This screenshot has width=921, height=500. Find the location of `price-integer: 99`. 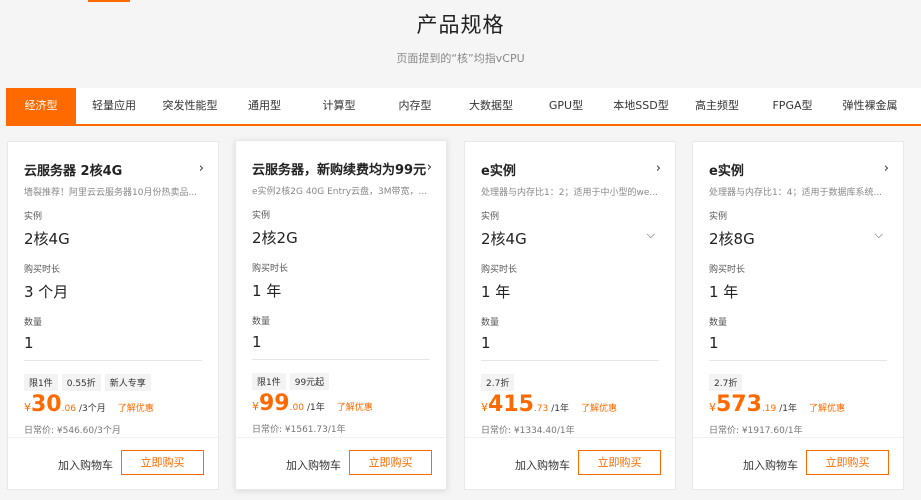

price-integer: 99 is located at coordinates (274, 403).